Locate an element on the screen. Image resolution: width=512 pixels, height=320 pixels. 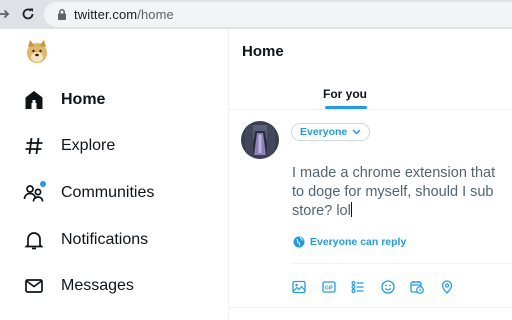
audience-label: Everyone is located at coordinates (324, 132).